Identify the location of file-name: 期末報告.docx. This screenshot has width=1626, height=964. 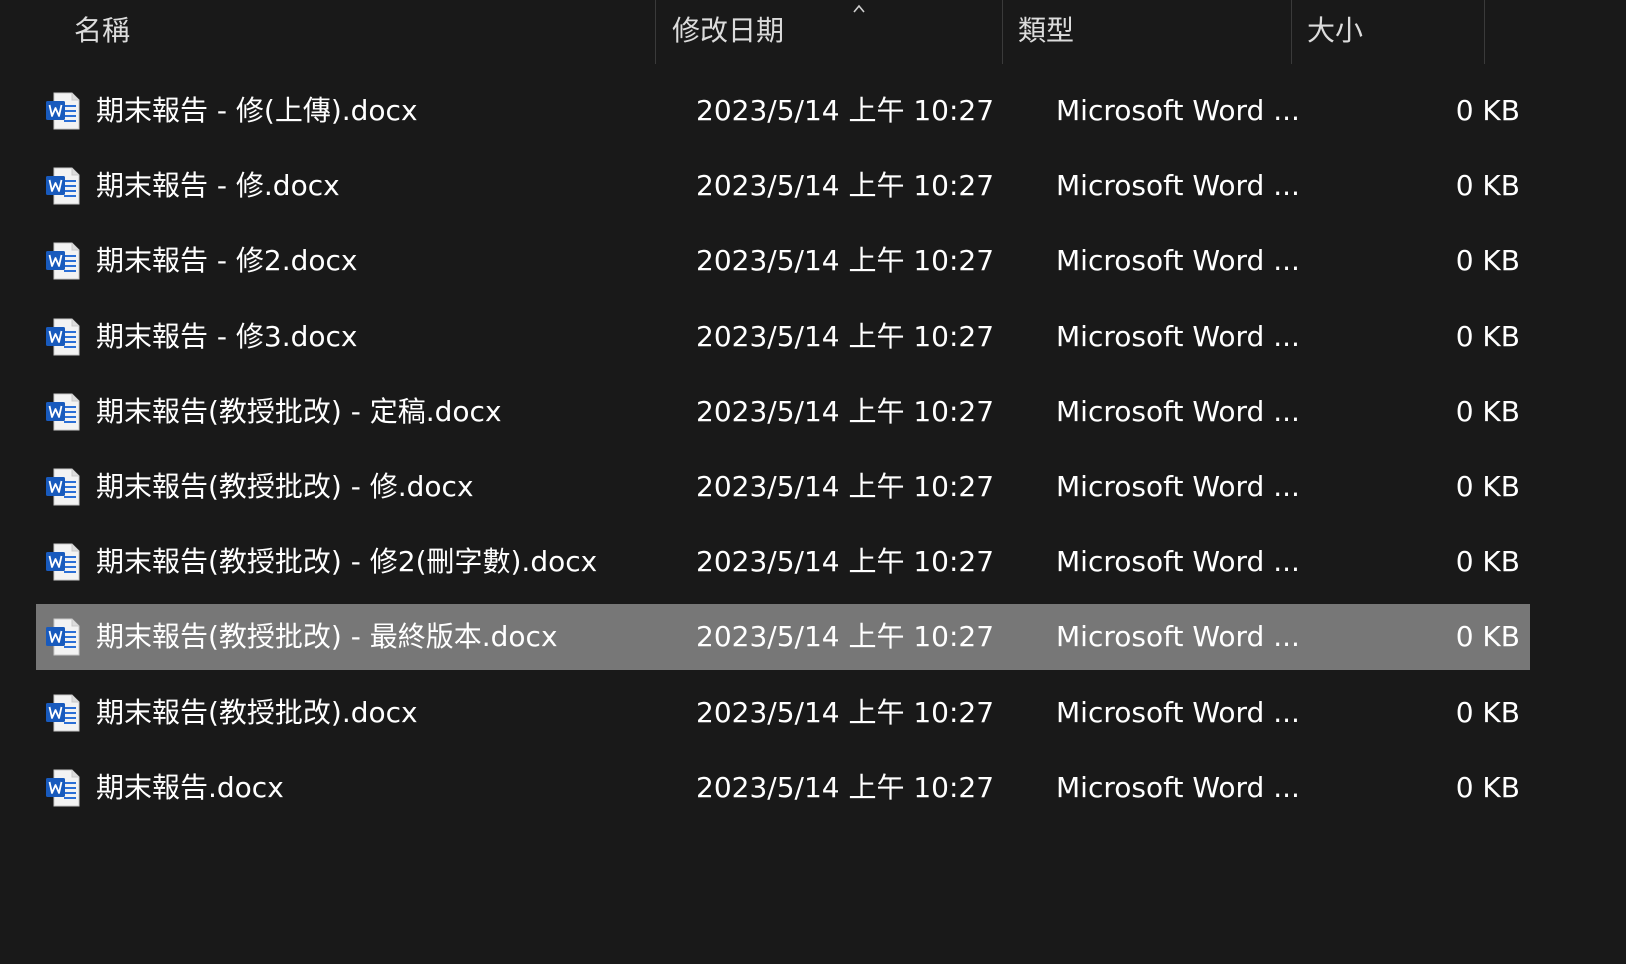
(190, 788).